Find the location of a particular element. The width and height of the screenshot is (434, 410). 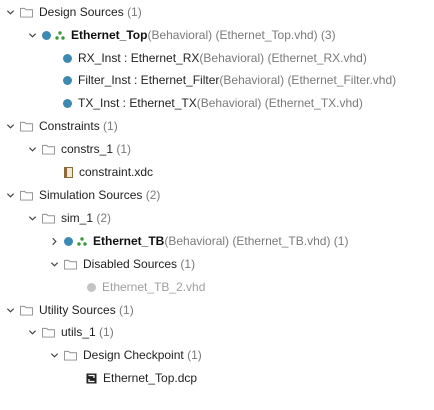

node-label: Constraints (1) is located at coordinates (78, 126).